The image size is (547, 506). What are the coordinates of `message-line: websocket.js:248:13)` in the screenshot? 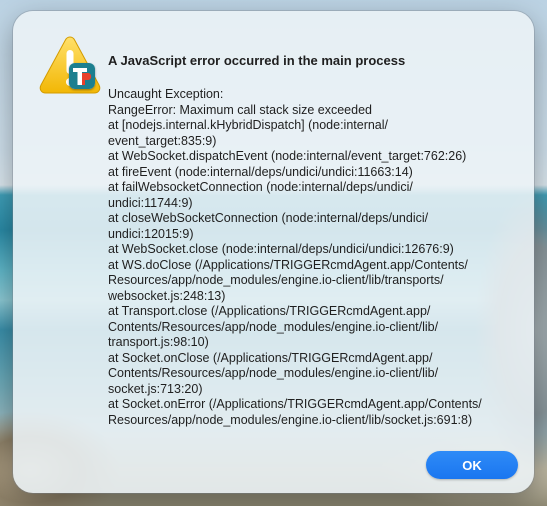 It's located at (167, 295).